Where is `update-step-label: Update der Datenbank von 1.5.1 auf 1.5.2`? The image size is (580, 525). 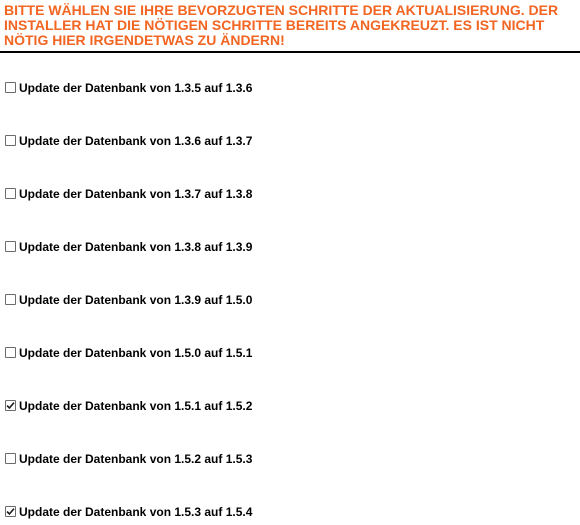
update-step-label: Update der Datenbank von 1.5.1 auf 1.5.2 is located at coordinates (136, 406).